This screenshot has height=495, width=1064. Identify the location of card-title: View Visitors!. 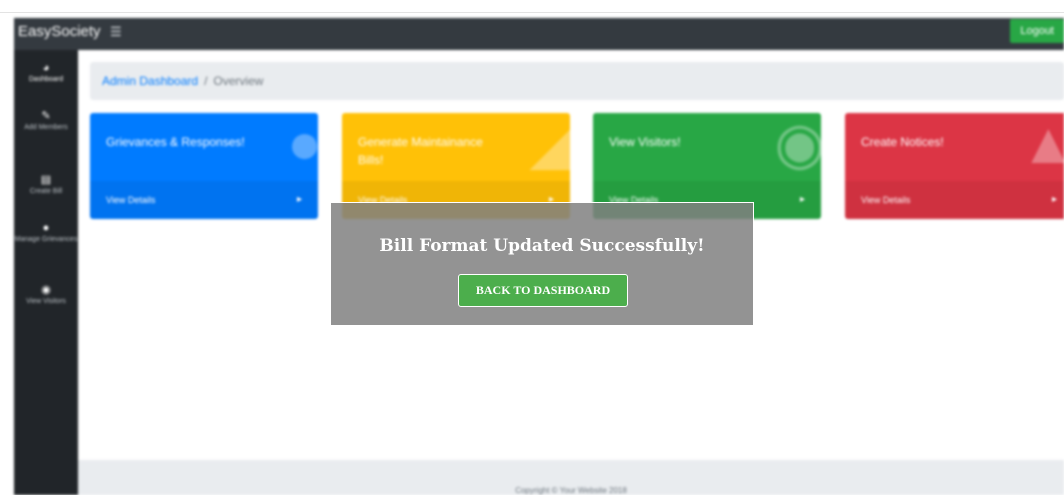
(645, 142).